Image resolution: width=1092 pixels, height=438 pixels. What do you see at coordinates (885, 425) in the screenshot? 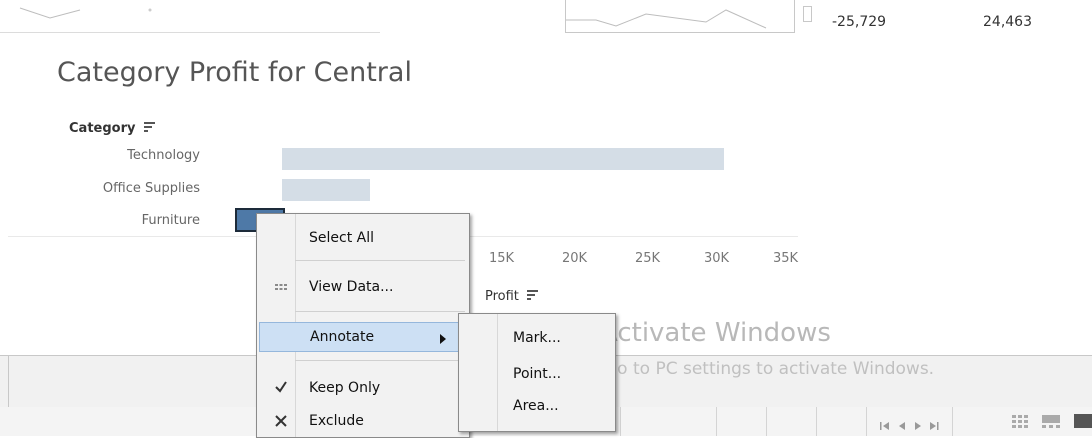
I see `first-page-icon` at bounding box center [885, 425].